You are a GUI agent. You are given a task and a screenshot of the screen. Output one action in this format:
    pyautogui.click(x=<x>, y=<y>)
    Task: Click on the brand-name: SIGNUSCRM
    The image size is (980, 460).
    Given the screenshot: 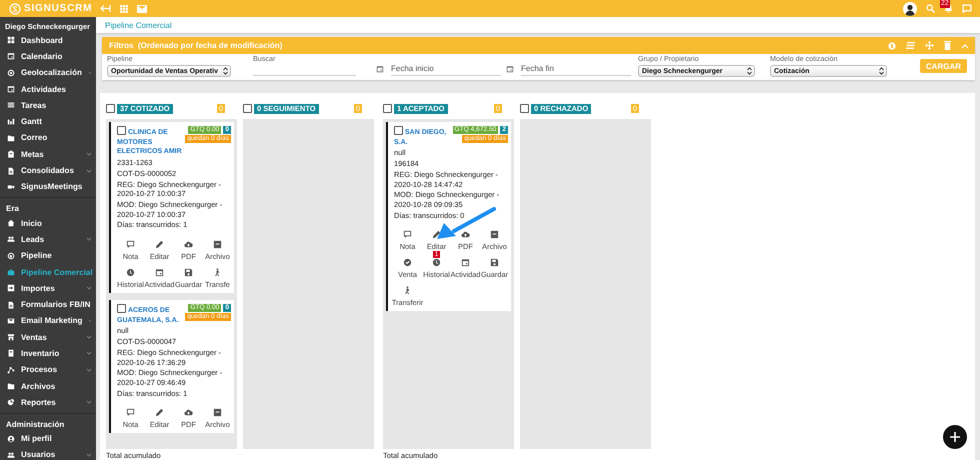 What is the action you would take?
    pyautogui.click(x=58, y=8)
    